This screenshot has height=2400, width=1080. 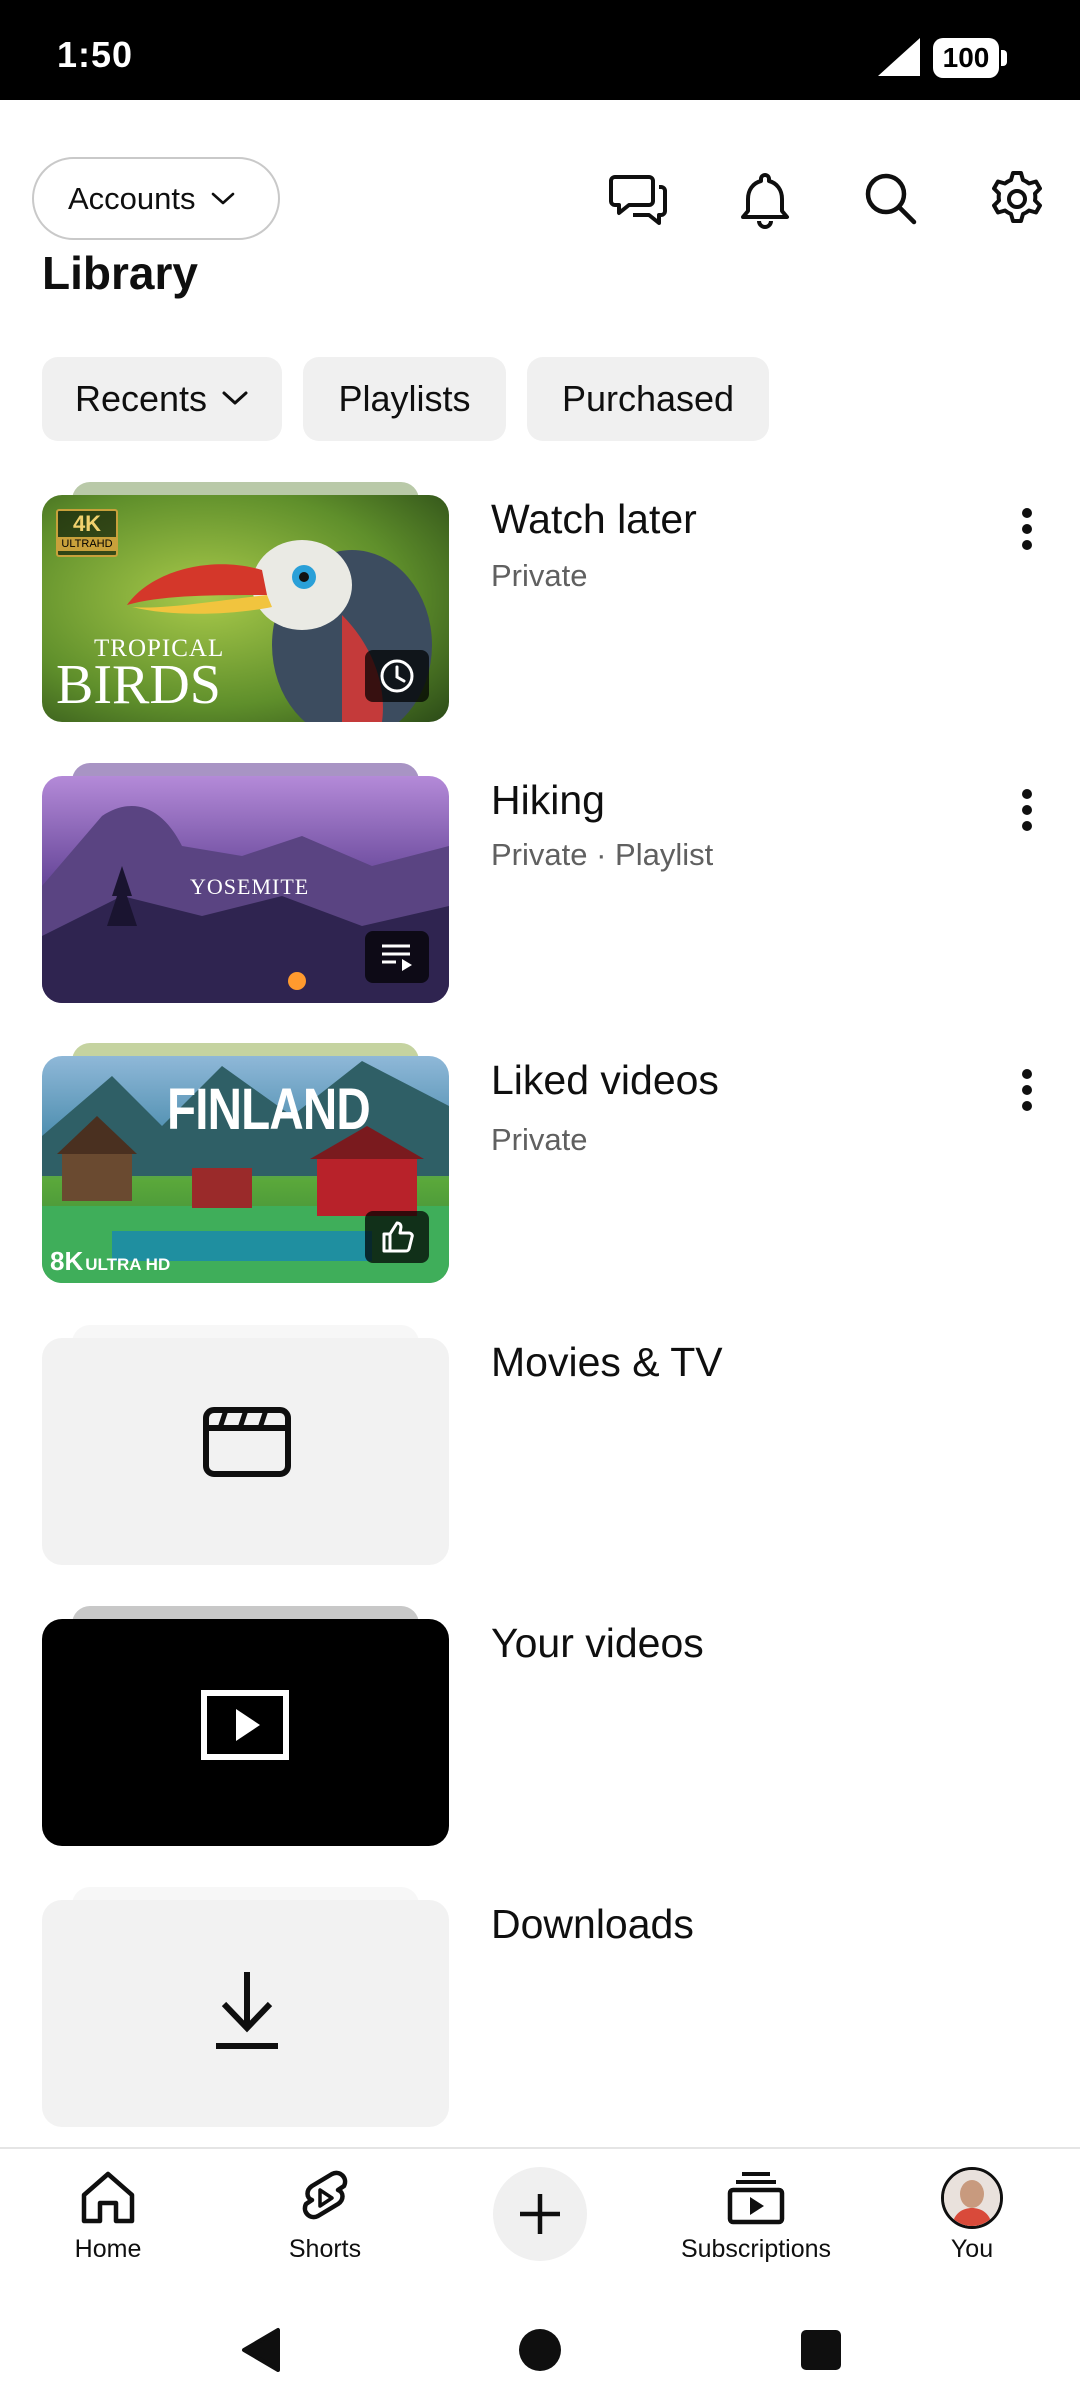 I want to click on search-icon, so click(x=891, y=199).